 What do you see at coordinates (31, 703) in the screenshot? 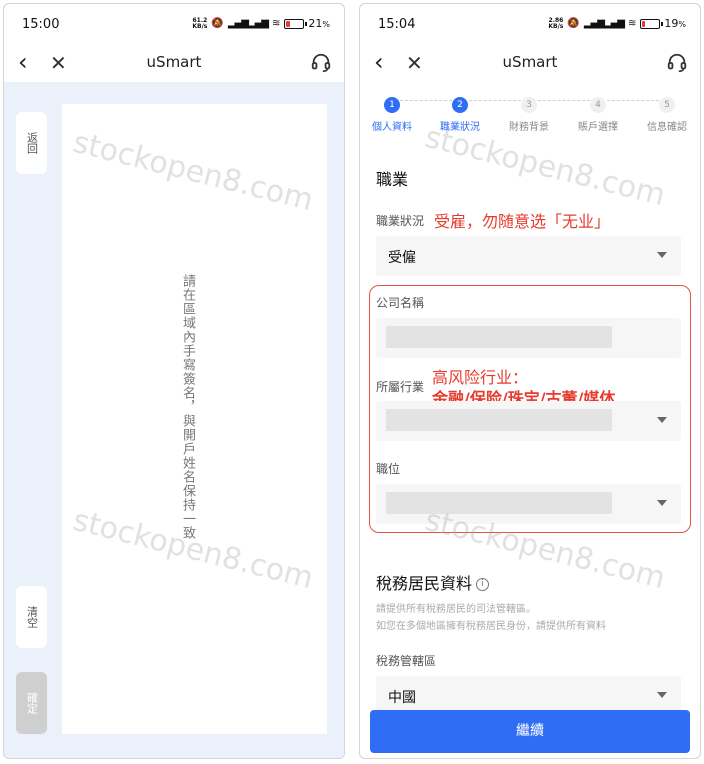
I see `confirm-button: 確定` at bounding box center [31, 703].